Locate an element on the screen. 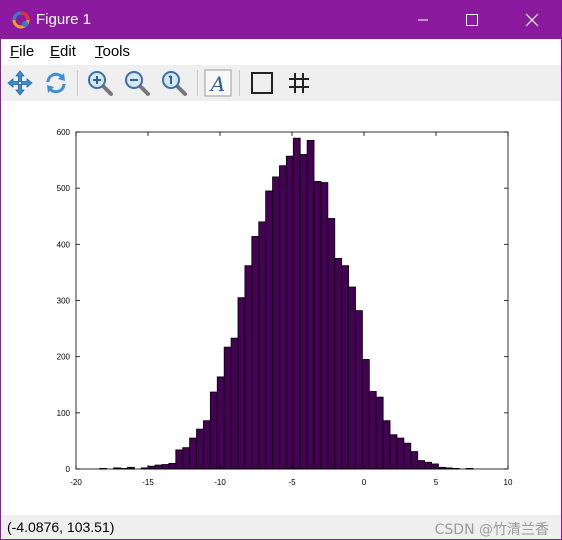  minimize-icon is located at coordinates (423, 20).